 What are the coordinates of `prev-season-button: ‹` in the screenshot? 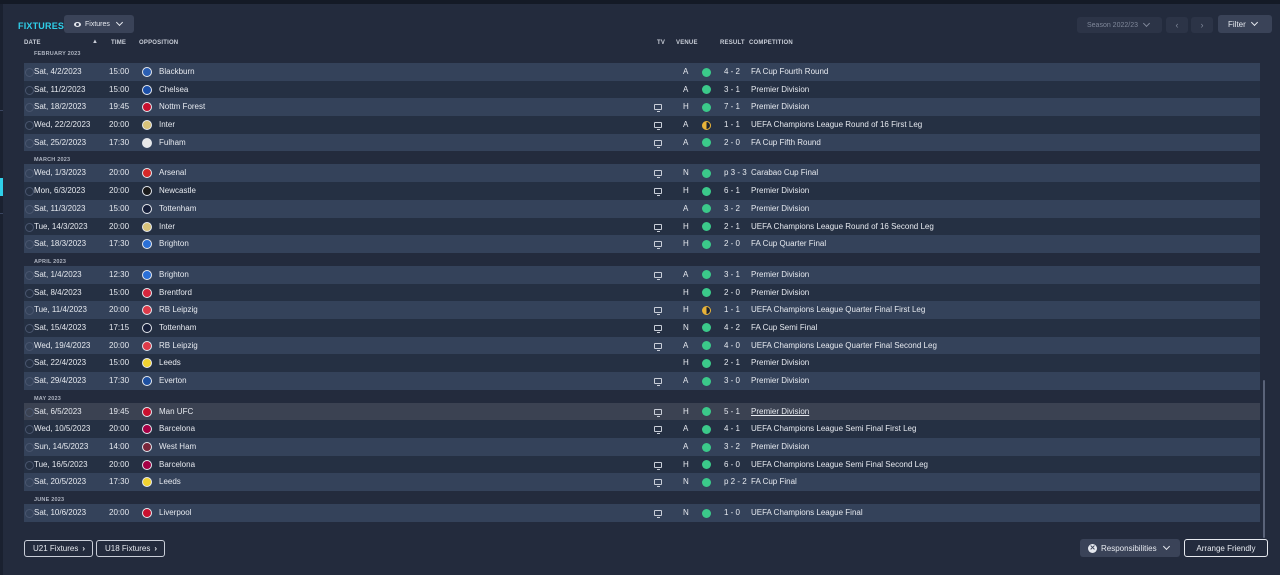 It's located at (1177, 25).